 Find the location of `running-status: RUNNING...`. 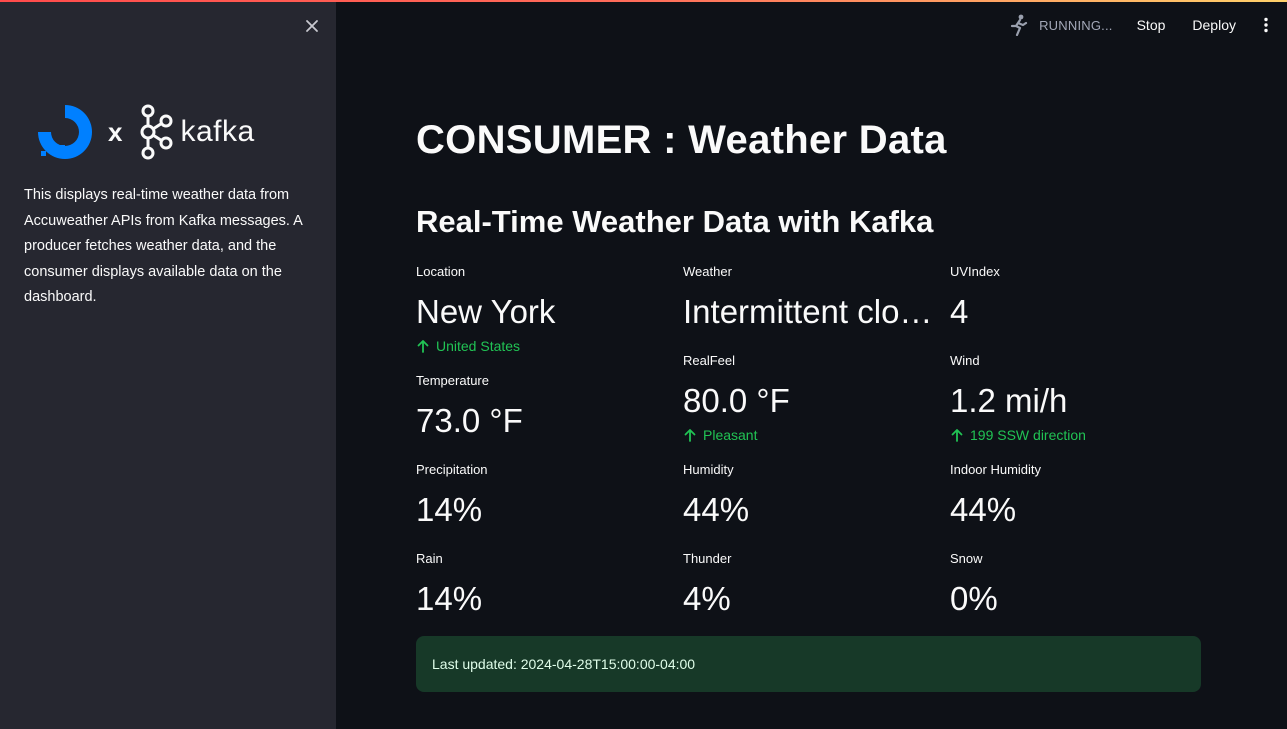

running-status: RUNNING... is located at coordinates (1061, 25).